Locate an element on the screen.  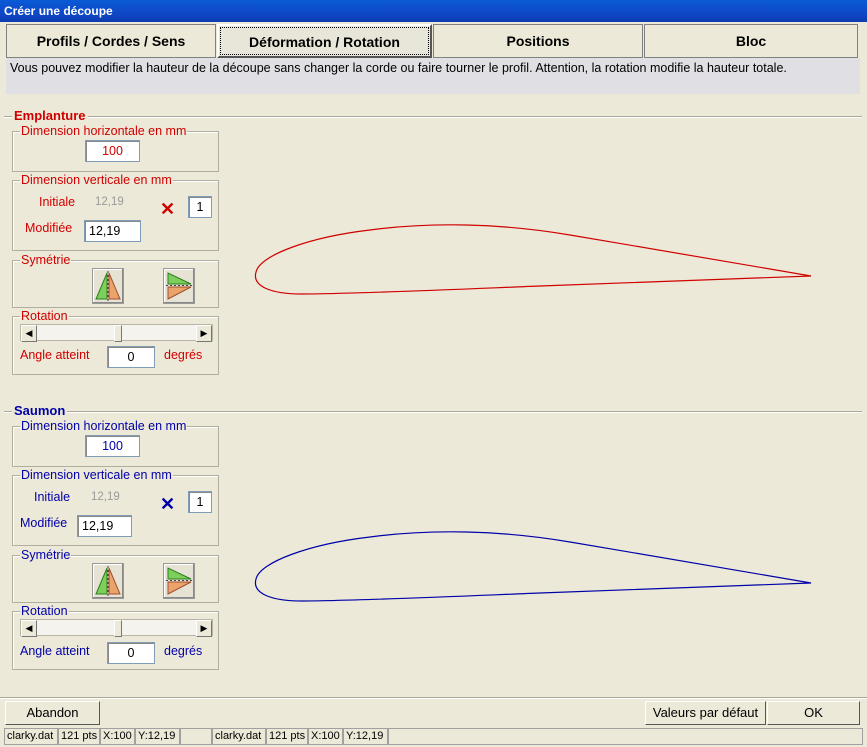
status-root-points: 121 pts is located at coordinates (79, 736).